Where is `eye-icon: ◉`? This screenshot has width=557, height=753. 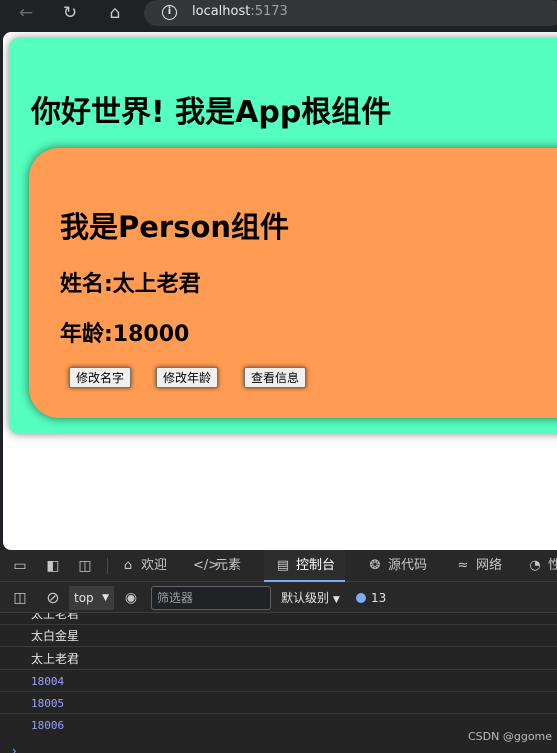
eye-icon: ◉ is located at coordinates (131, 598).